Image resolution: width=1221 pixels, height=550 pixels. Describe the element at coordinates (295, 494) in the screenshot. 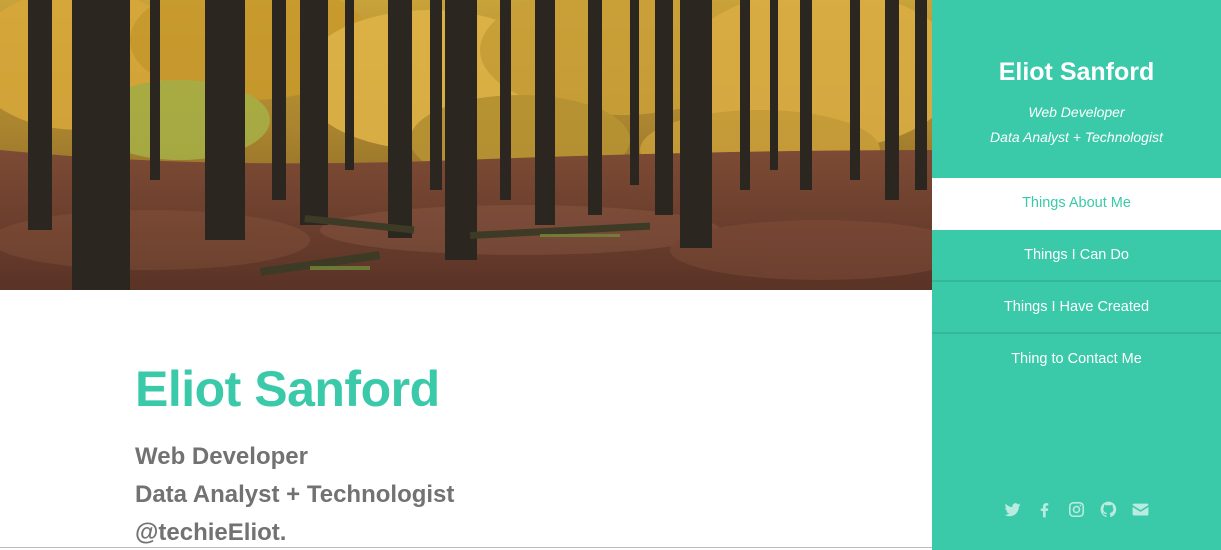

I see `intro-line-role-2: Data Analyst + Technologist` at that location.